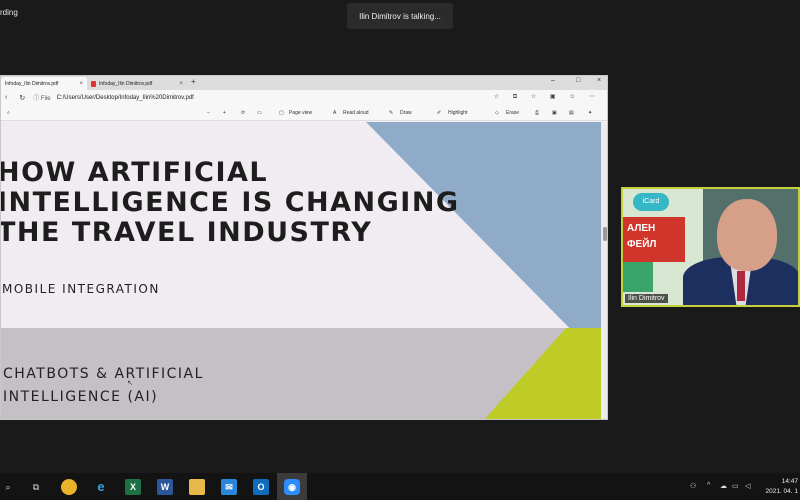  I want to click on taskview-icon: ⧉, so click(36, 487).